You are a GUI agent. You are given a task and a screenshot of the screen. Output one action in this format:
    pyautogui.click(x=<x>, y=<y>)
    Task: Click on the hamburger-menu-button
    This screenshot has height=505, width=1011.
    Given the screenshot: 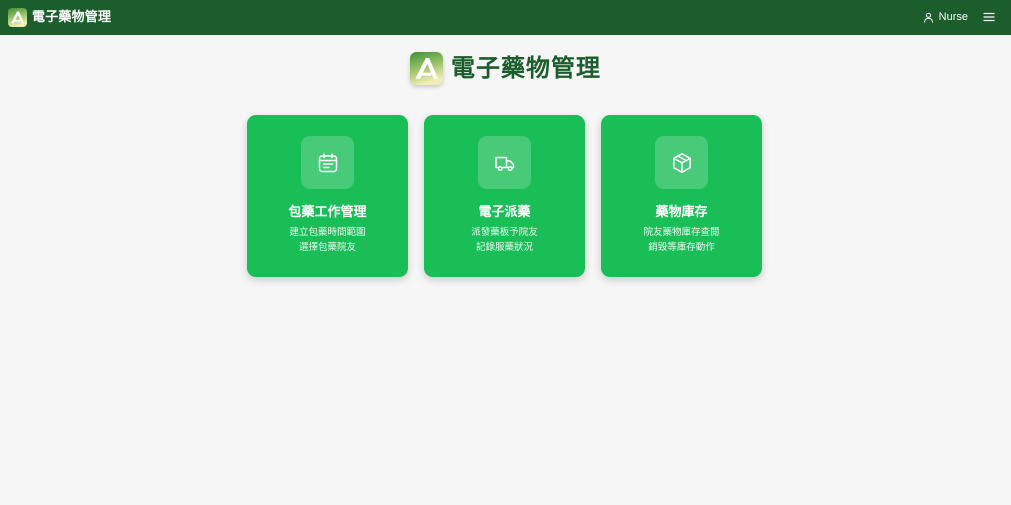 What is the action you would take?
    pyautogui.click(x=989, y=17)
    